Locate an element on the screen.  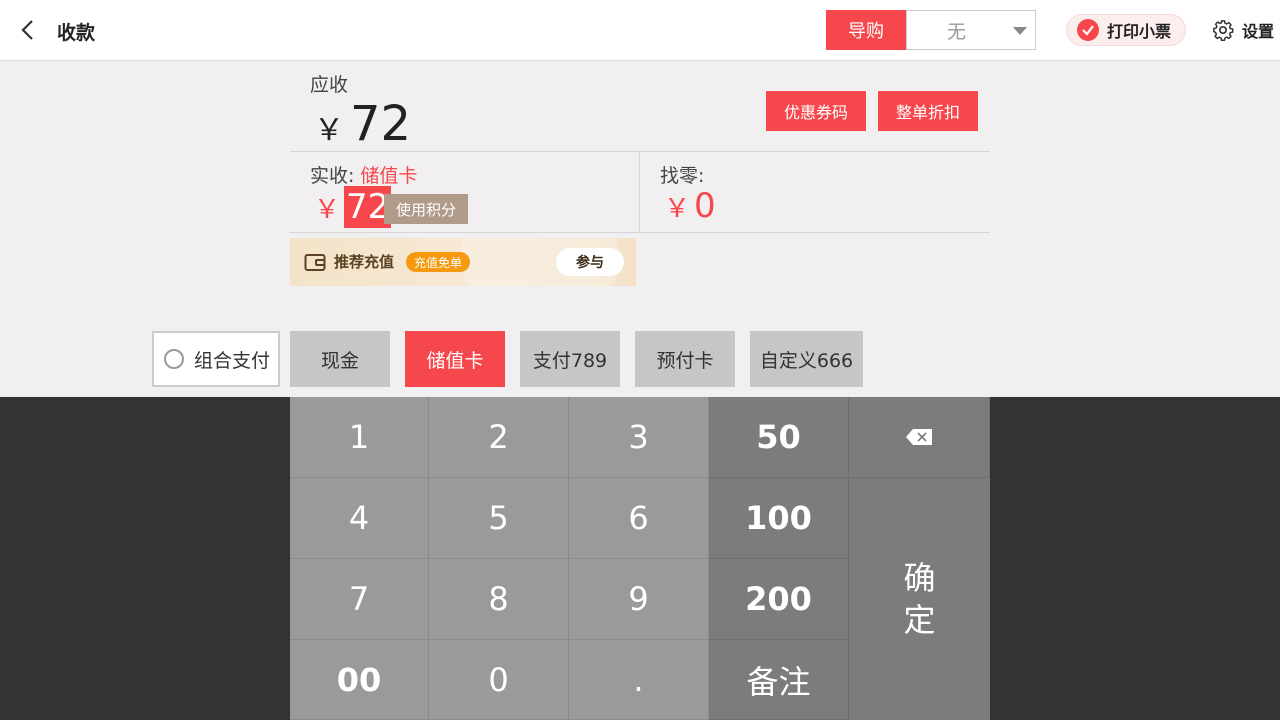
key-4: 4 is located at coordinates (359, 518).